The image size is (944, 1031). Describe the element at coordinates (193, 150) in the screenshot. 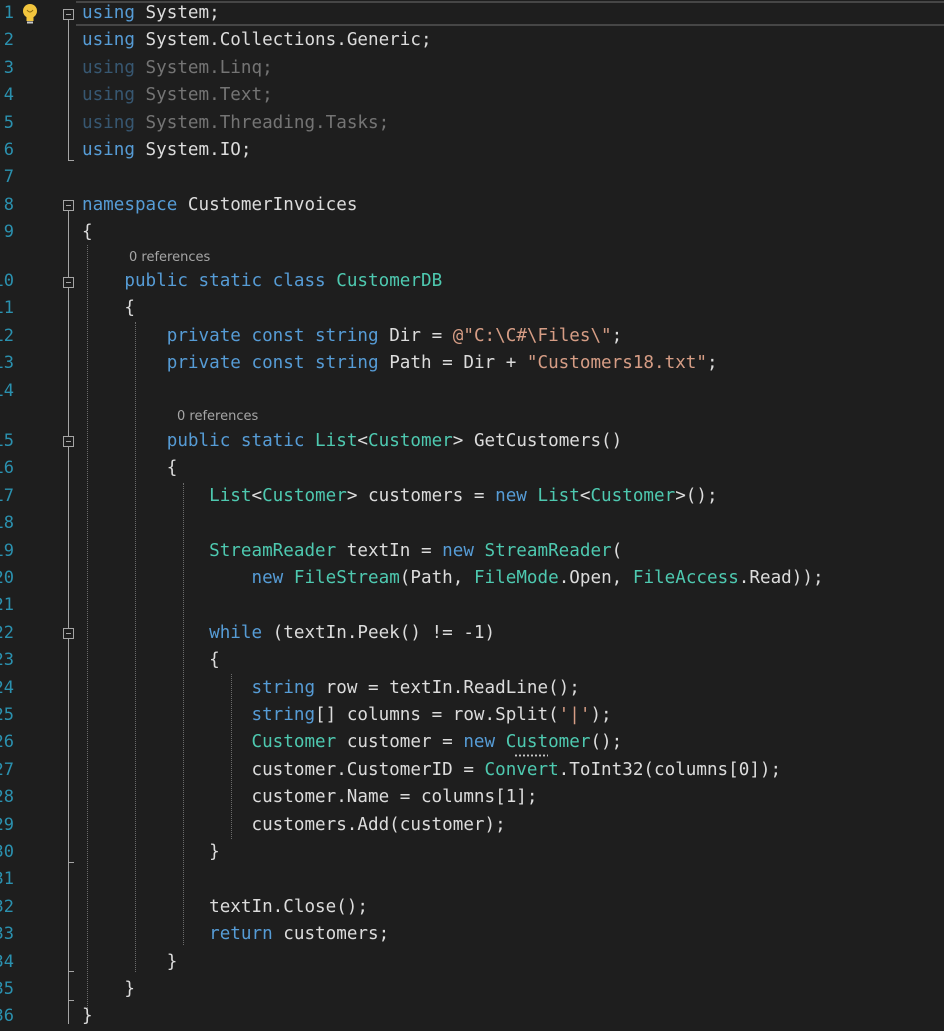

I see `code-token: System.IO;` at that location.